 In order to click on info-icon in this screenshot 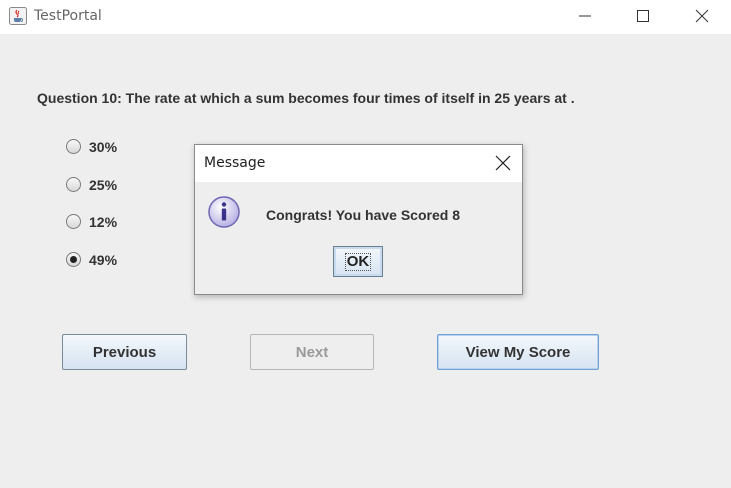, I will do `click(224, 212)`.